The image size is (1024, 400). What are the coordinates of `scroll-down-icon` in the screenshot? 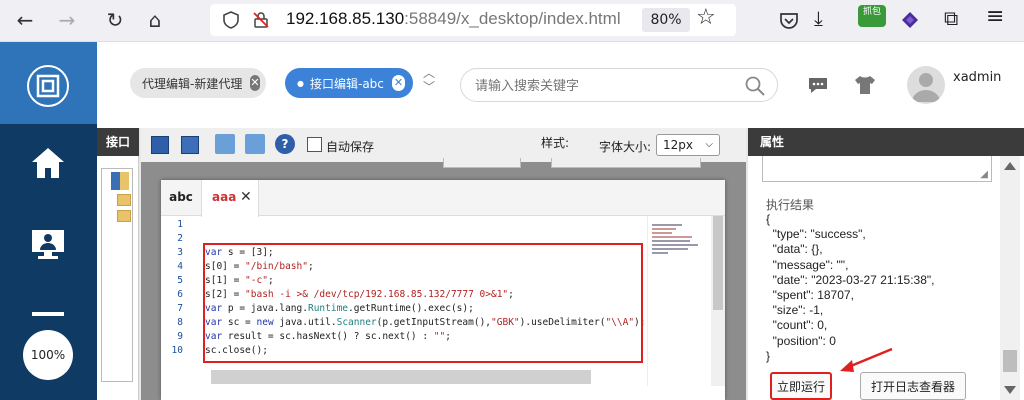 It's located at (1010, 390).